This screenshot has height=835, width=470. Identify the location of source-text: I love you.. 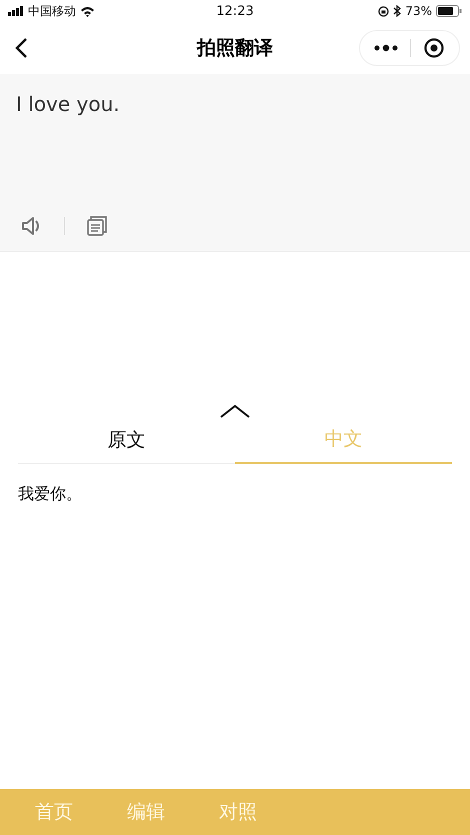
(68, 104).